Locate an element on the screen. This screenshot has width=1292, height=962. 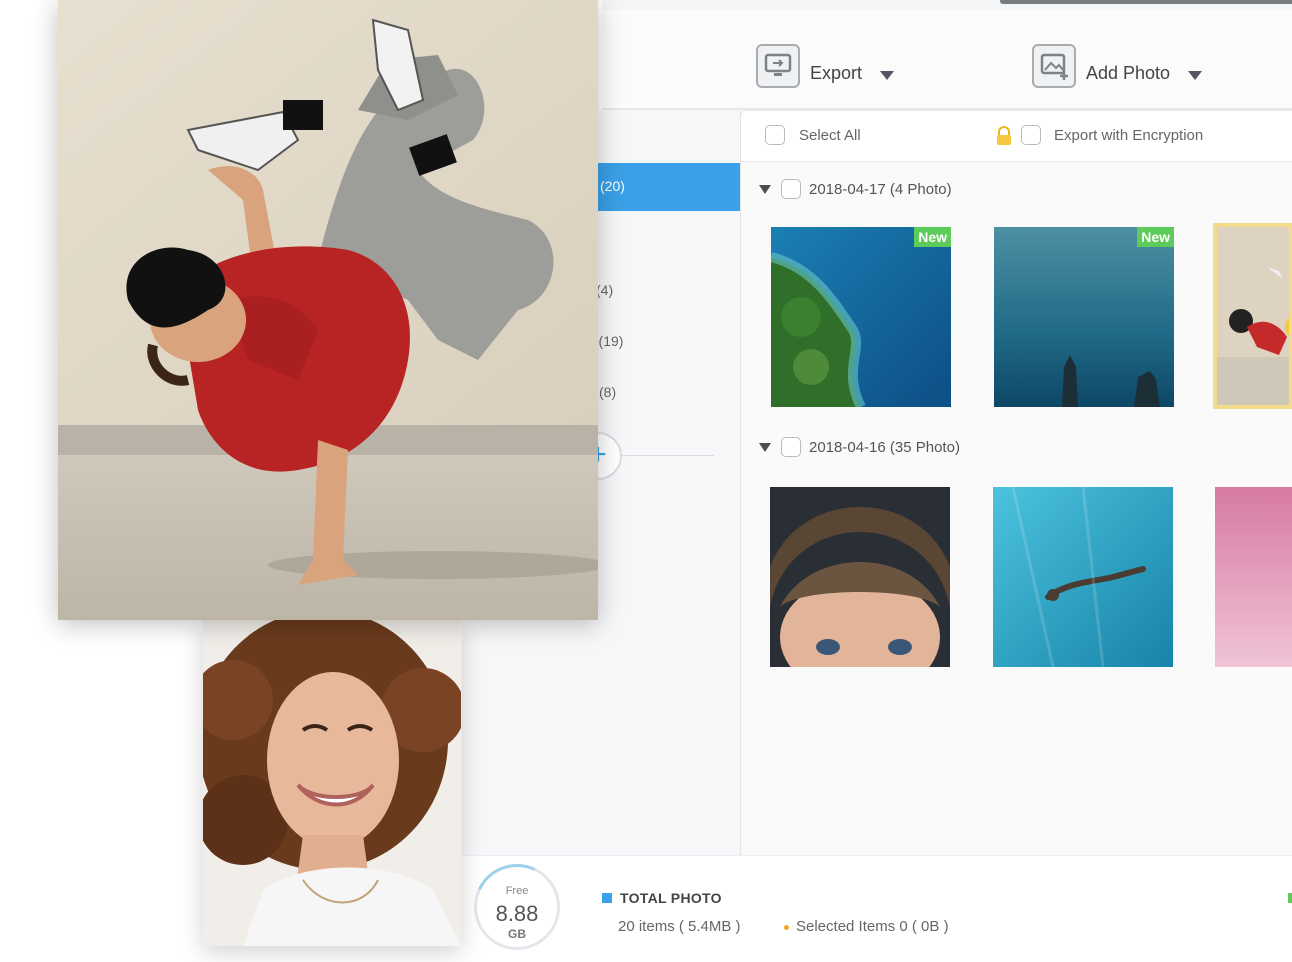
storage-gauge: Free 8.88 GB is located at coordinates (517, 906).